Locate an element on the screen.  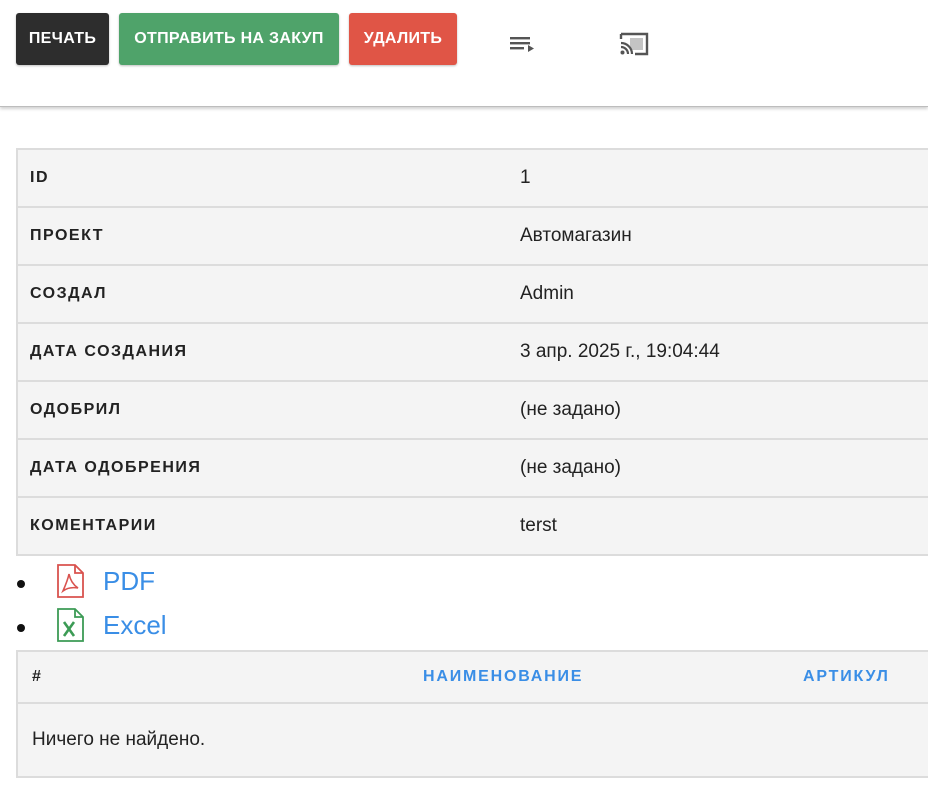
toolbar: ПЕЧАТЬ ОТПРАВИТЬ НА ЗАКУП УДАЛИТЬ is located at coordinates (464, 53).